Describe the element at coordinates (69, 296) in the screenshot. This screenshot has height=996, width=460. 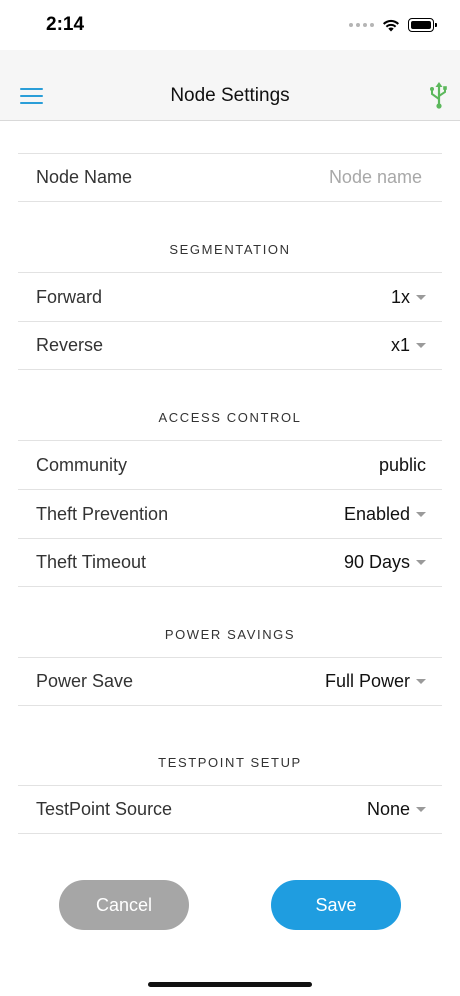
I see `forward-label: Forward` at that location.